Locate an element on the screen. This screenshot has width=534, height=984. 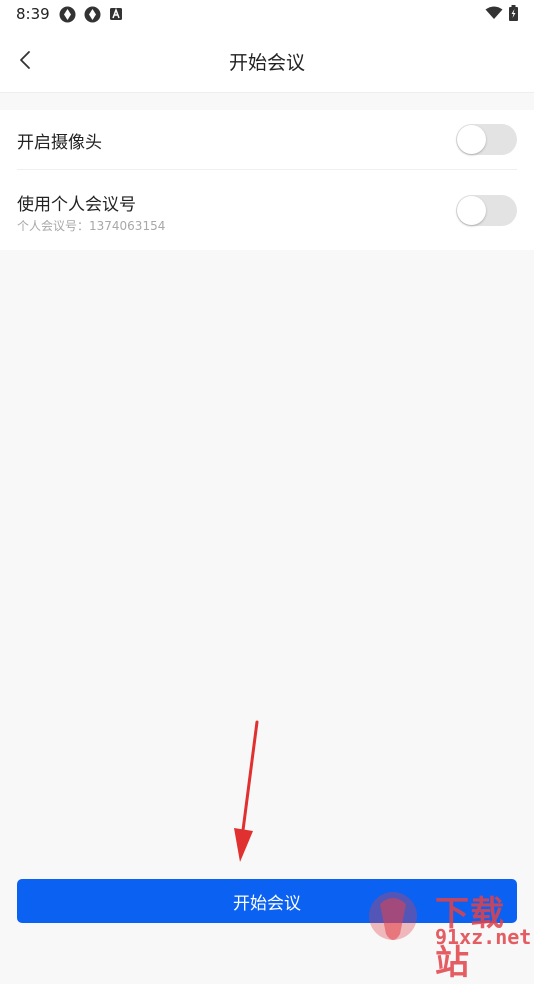
personal-meeting-id-label: 使用个人会议号 is located at coordinates (76, 205).